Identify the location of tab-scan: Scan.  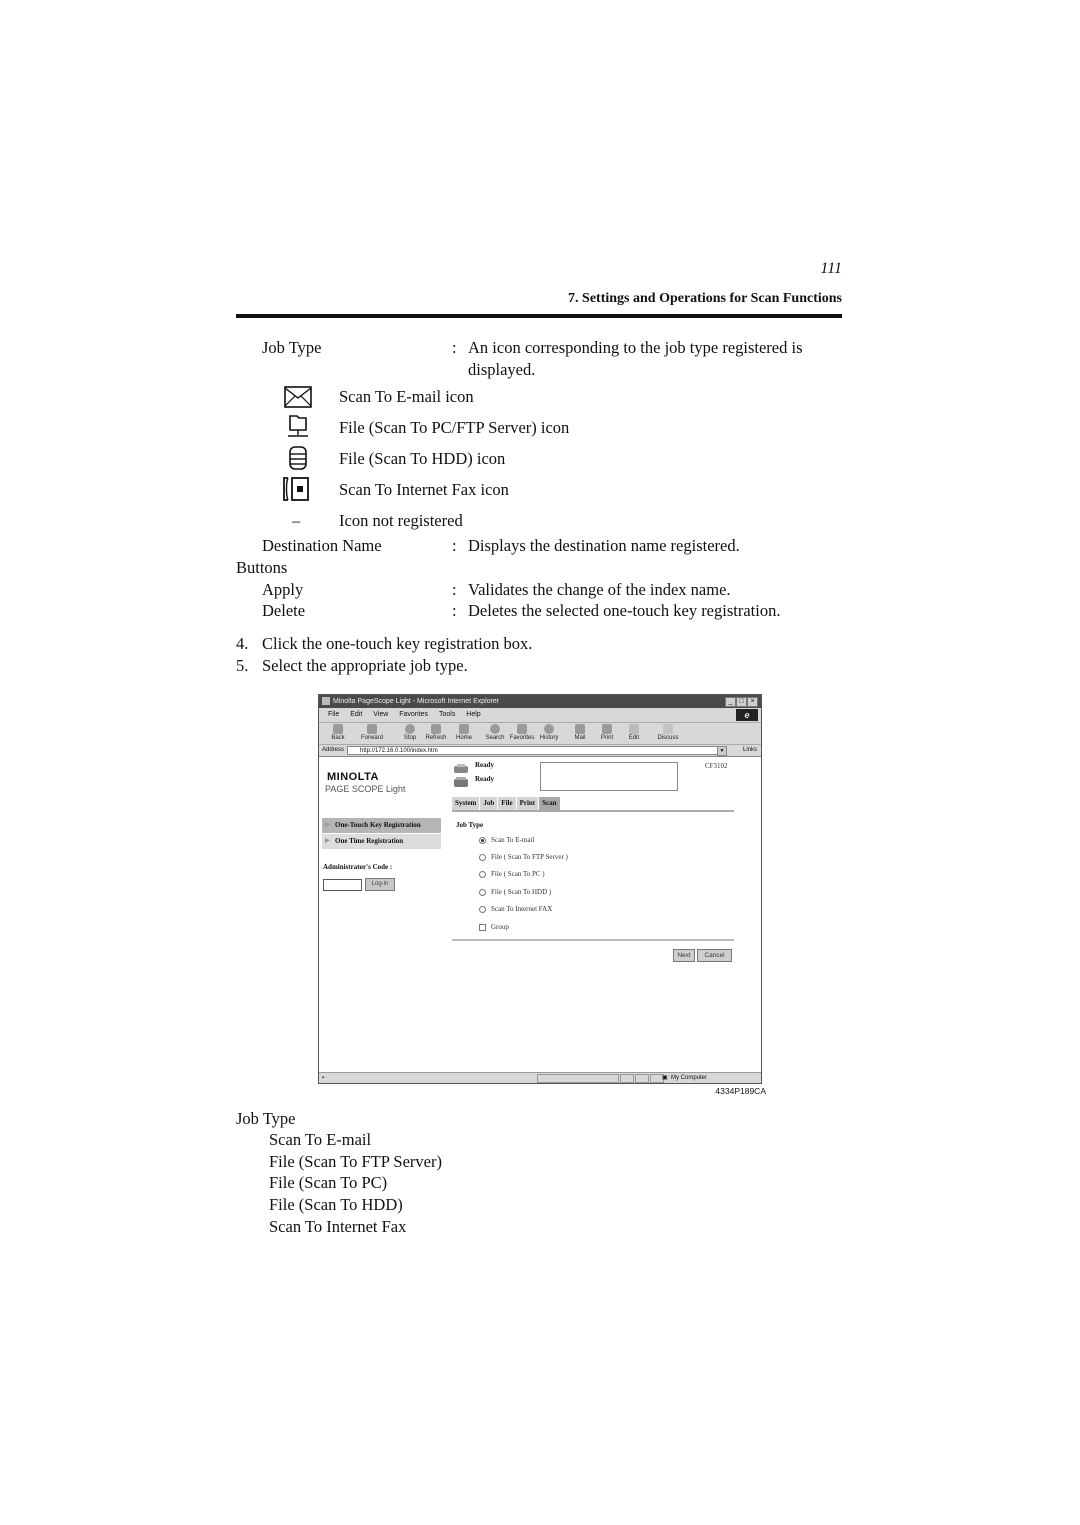
(549, 803).